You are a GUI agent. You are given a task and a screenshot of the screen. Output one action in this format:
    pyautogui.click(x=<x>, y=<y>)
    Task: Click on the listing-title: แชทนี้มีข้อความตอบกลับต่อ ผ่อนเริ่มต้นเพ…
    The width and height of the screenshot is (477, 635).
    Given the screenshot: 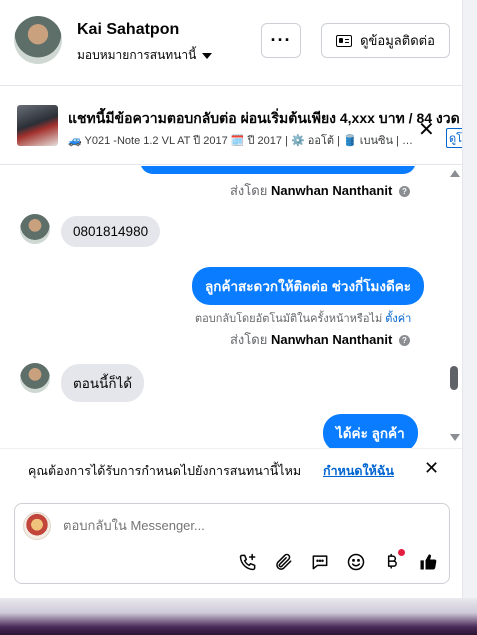 What is the action you would take?
    pyautogui.click(x=264, y=118)
    